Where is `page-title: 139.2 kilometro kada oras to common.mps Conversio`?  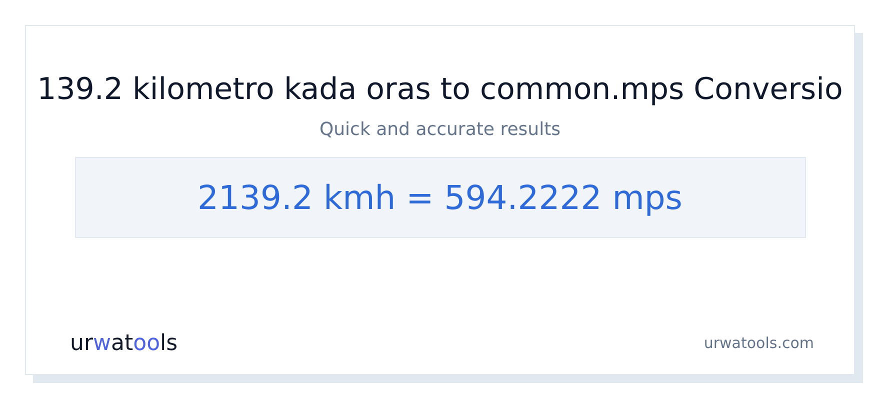 page-title: 139.2 kilometro kada oras to common.mps Conversio is located at coordinates (440, 90).